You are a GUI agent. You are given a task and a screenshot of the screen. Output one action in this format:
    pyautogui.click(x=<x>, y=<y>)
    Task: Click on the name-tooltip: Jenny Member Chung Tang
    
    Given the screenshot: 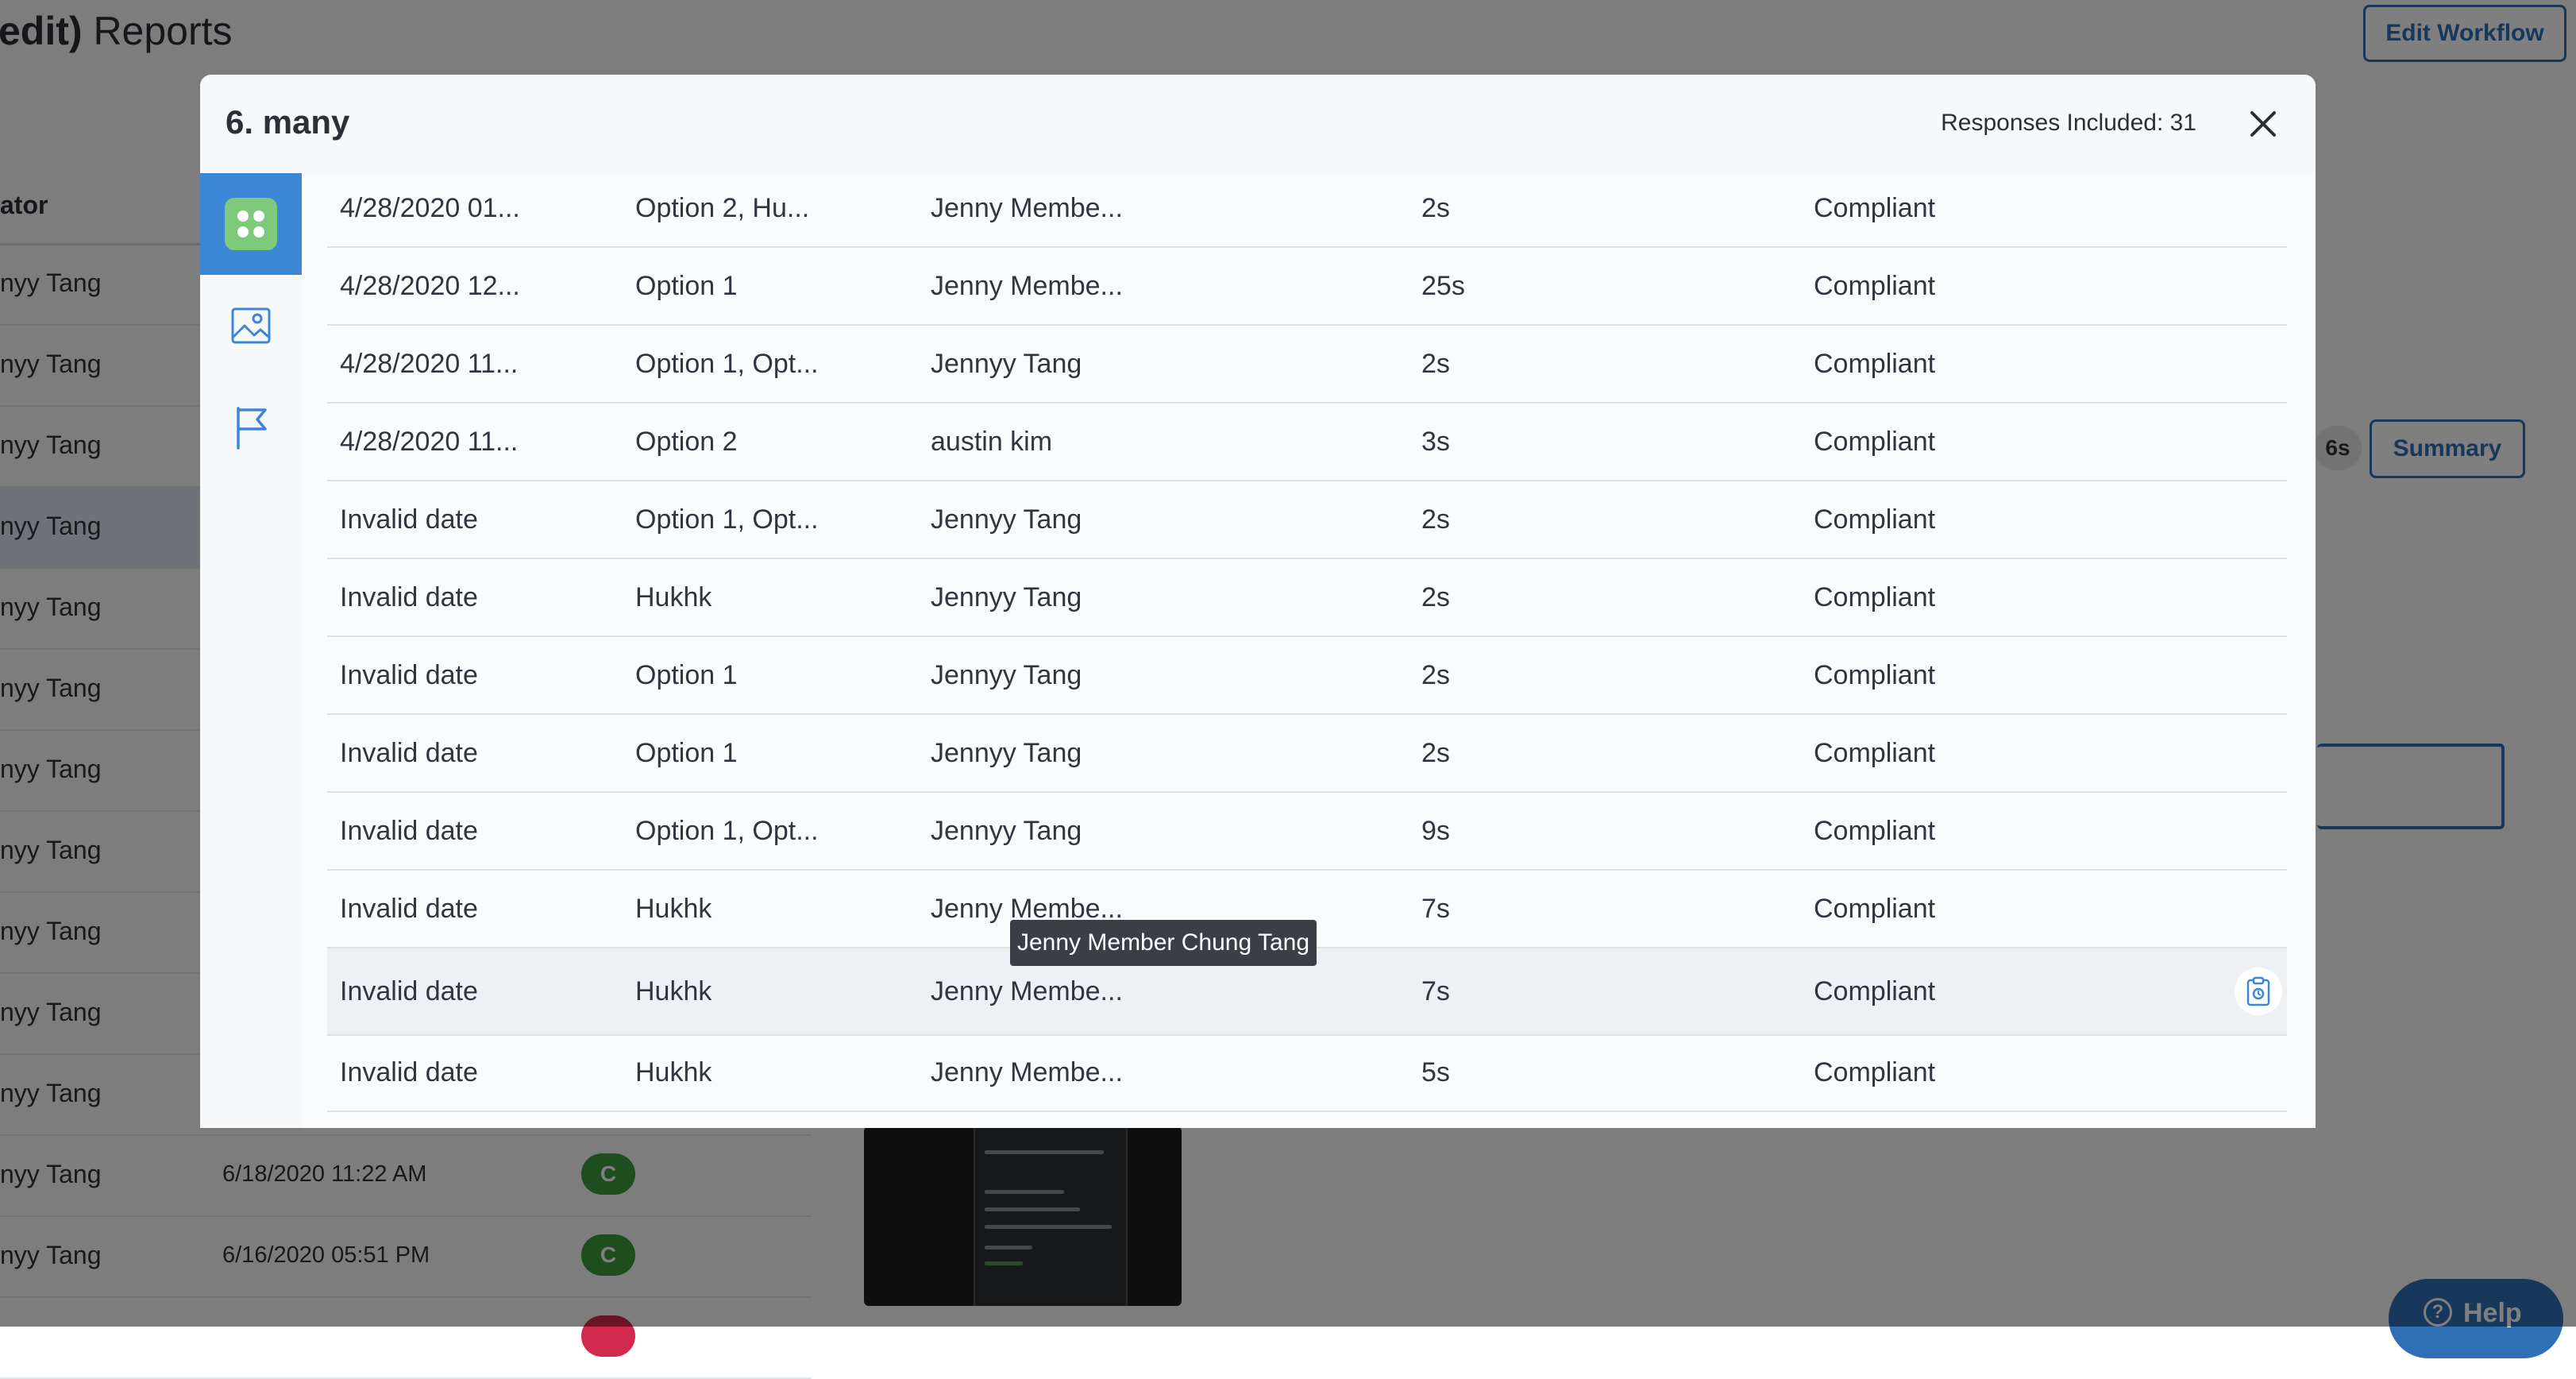 What is the action you would take?
    pyautogui.click(x=1163, y=943)
    